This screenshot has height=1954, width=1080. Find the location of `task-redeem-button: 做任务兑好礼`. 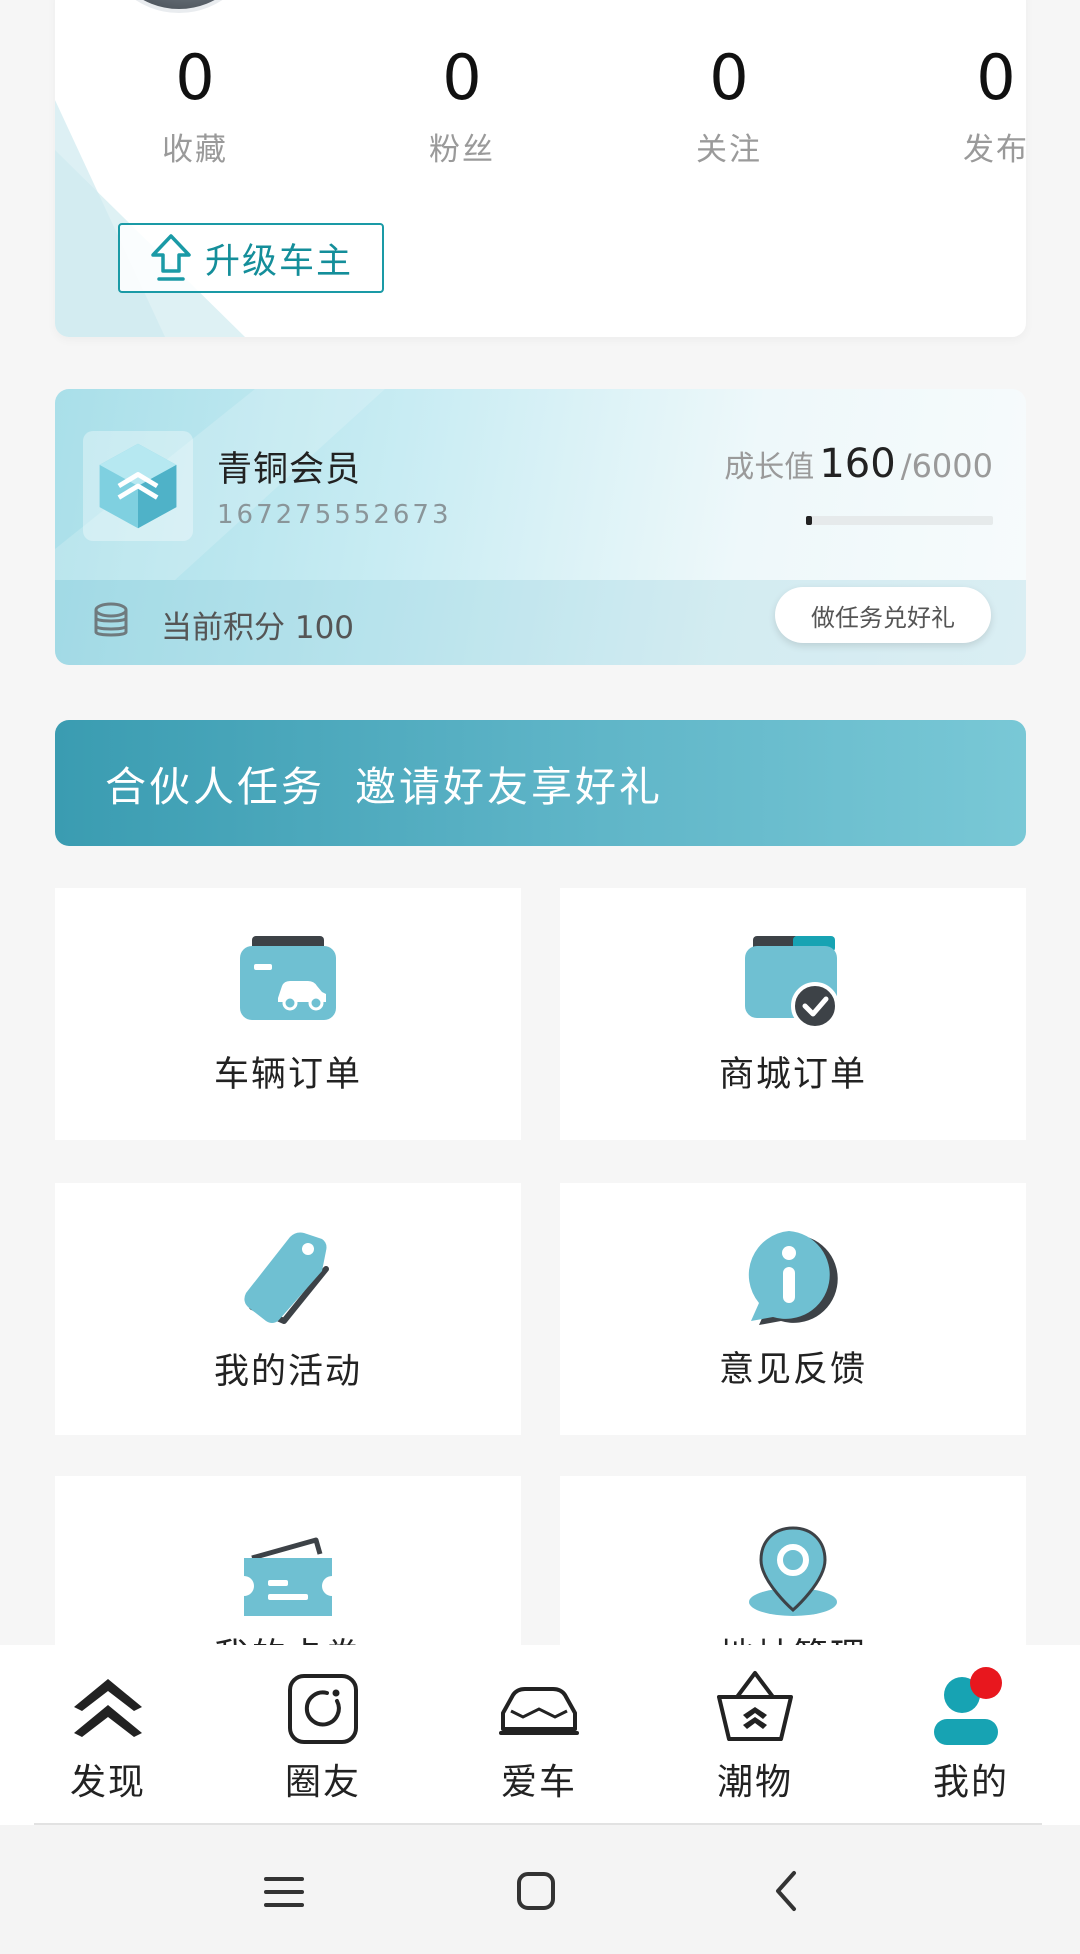

task-redeem-button: 做任务兑好礼 is located at coordinates (883, 615).